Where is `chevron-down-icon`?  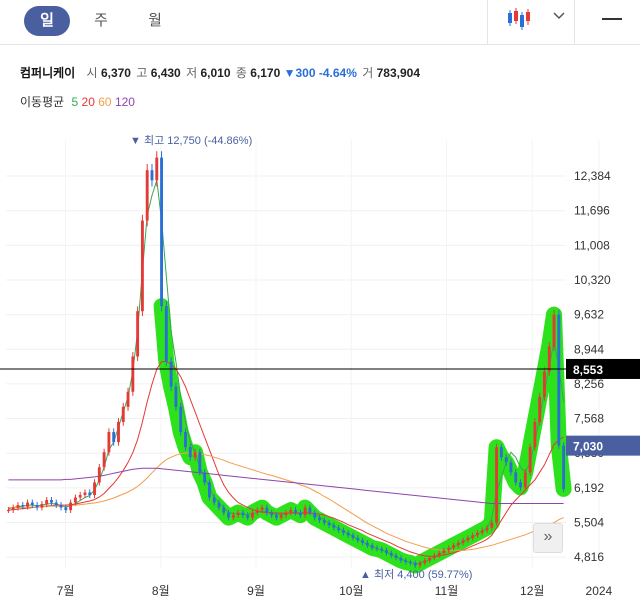 chevron-down-icon is located at coordinates (559, 16).